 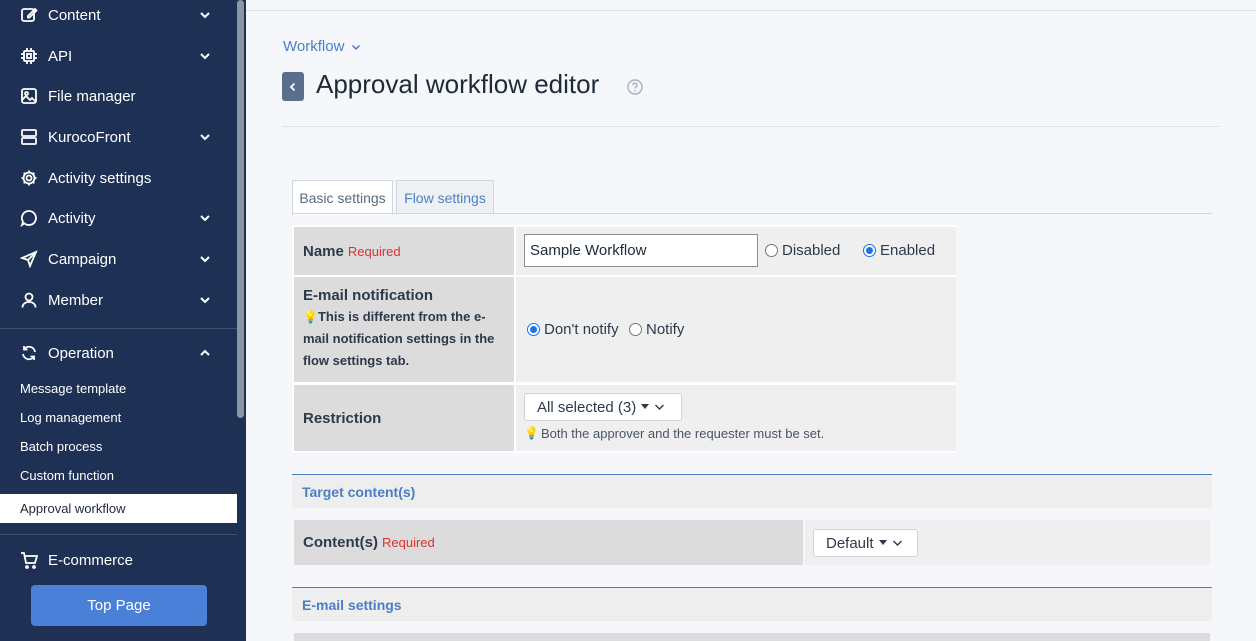 What do you see at coordinates (751, 10) in the screenshot?
I see `header-rule` at bounding box center [751, 10].